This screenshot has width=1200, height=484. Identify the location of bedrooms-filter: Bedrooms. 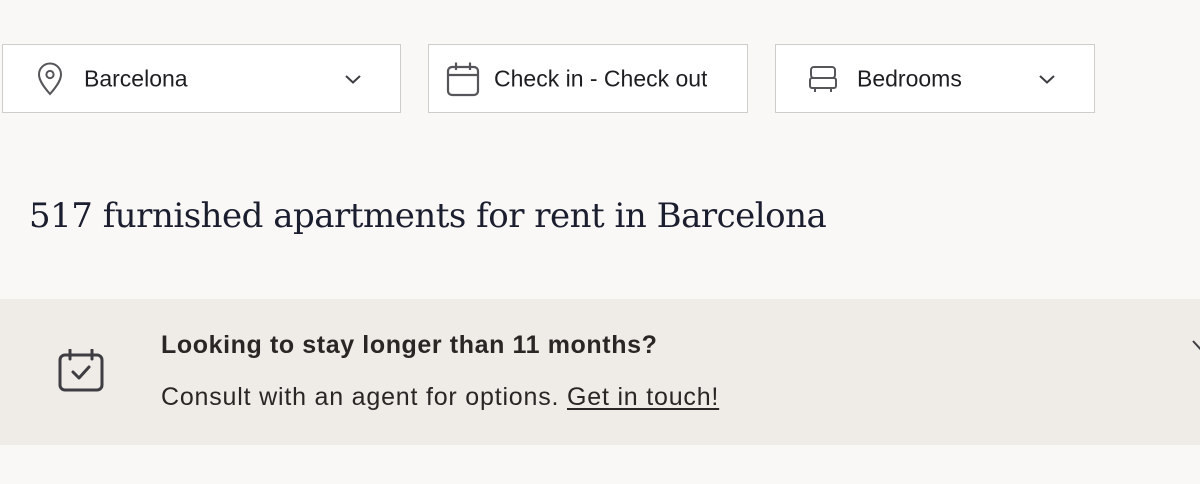
(935, 78).